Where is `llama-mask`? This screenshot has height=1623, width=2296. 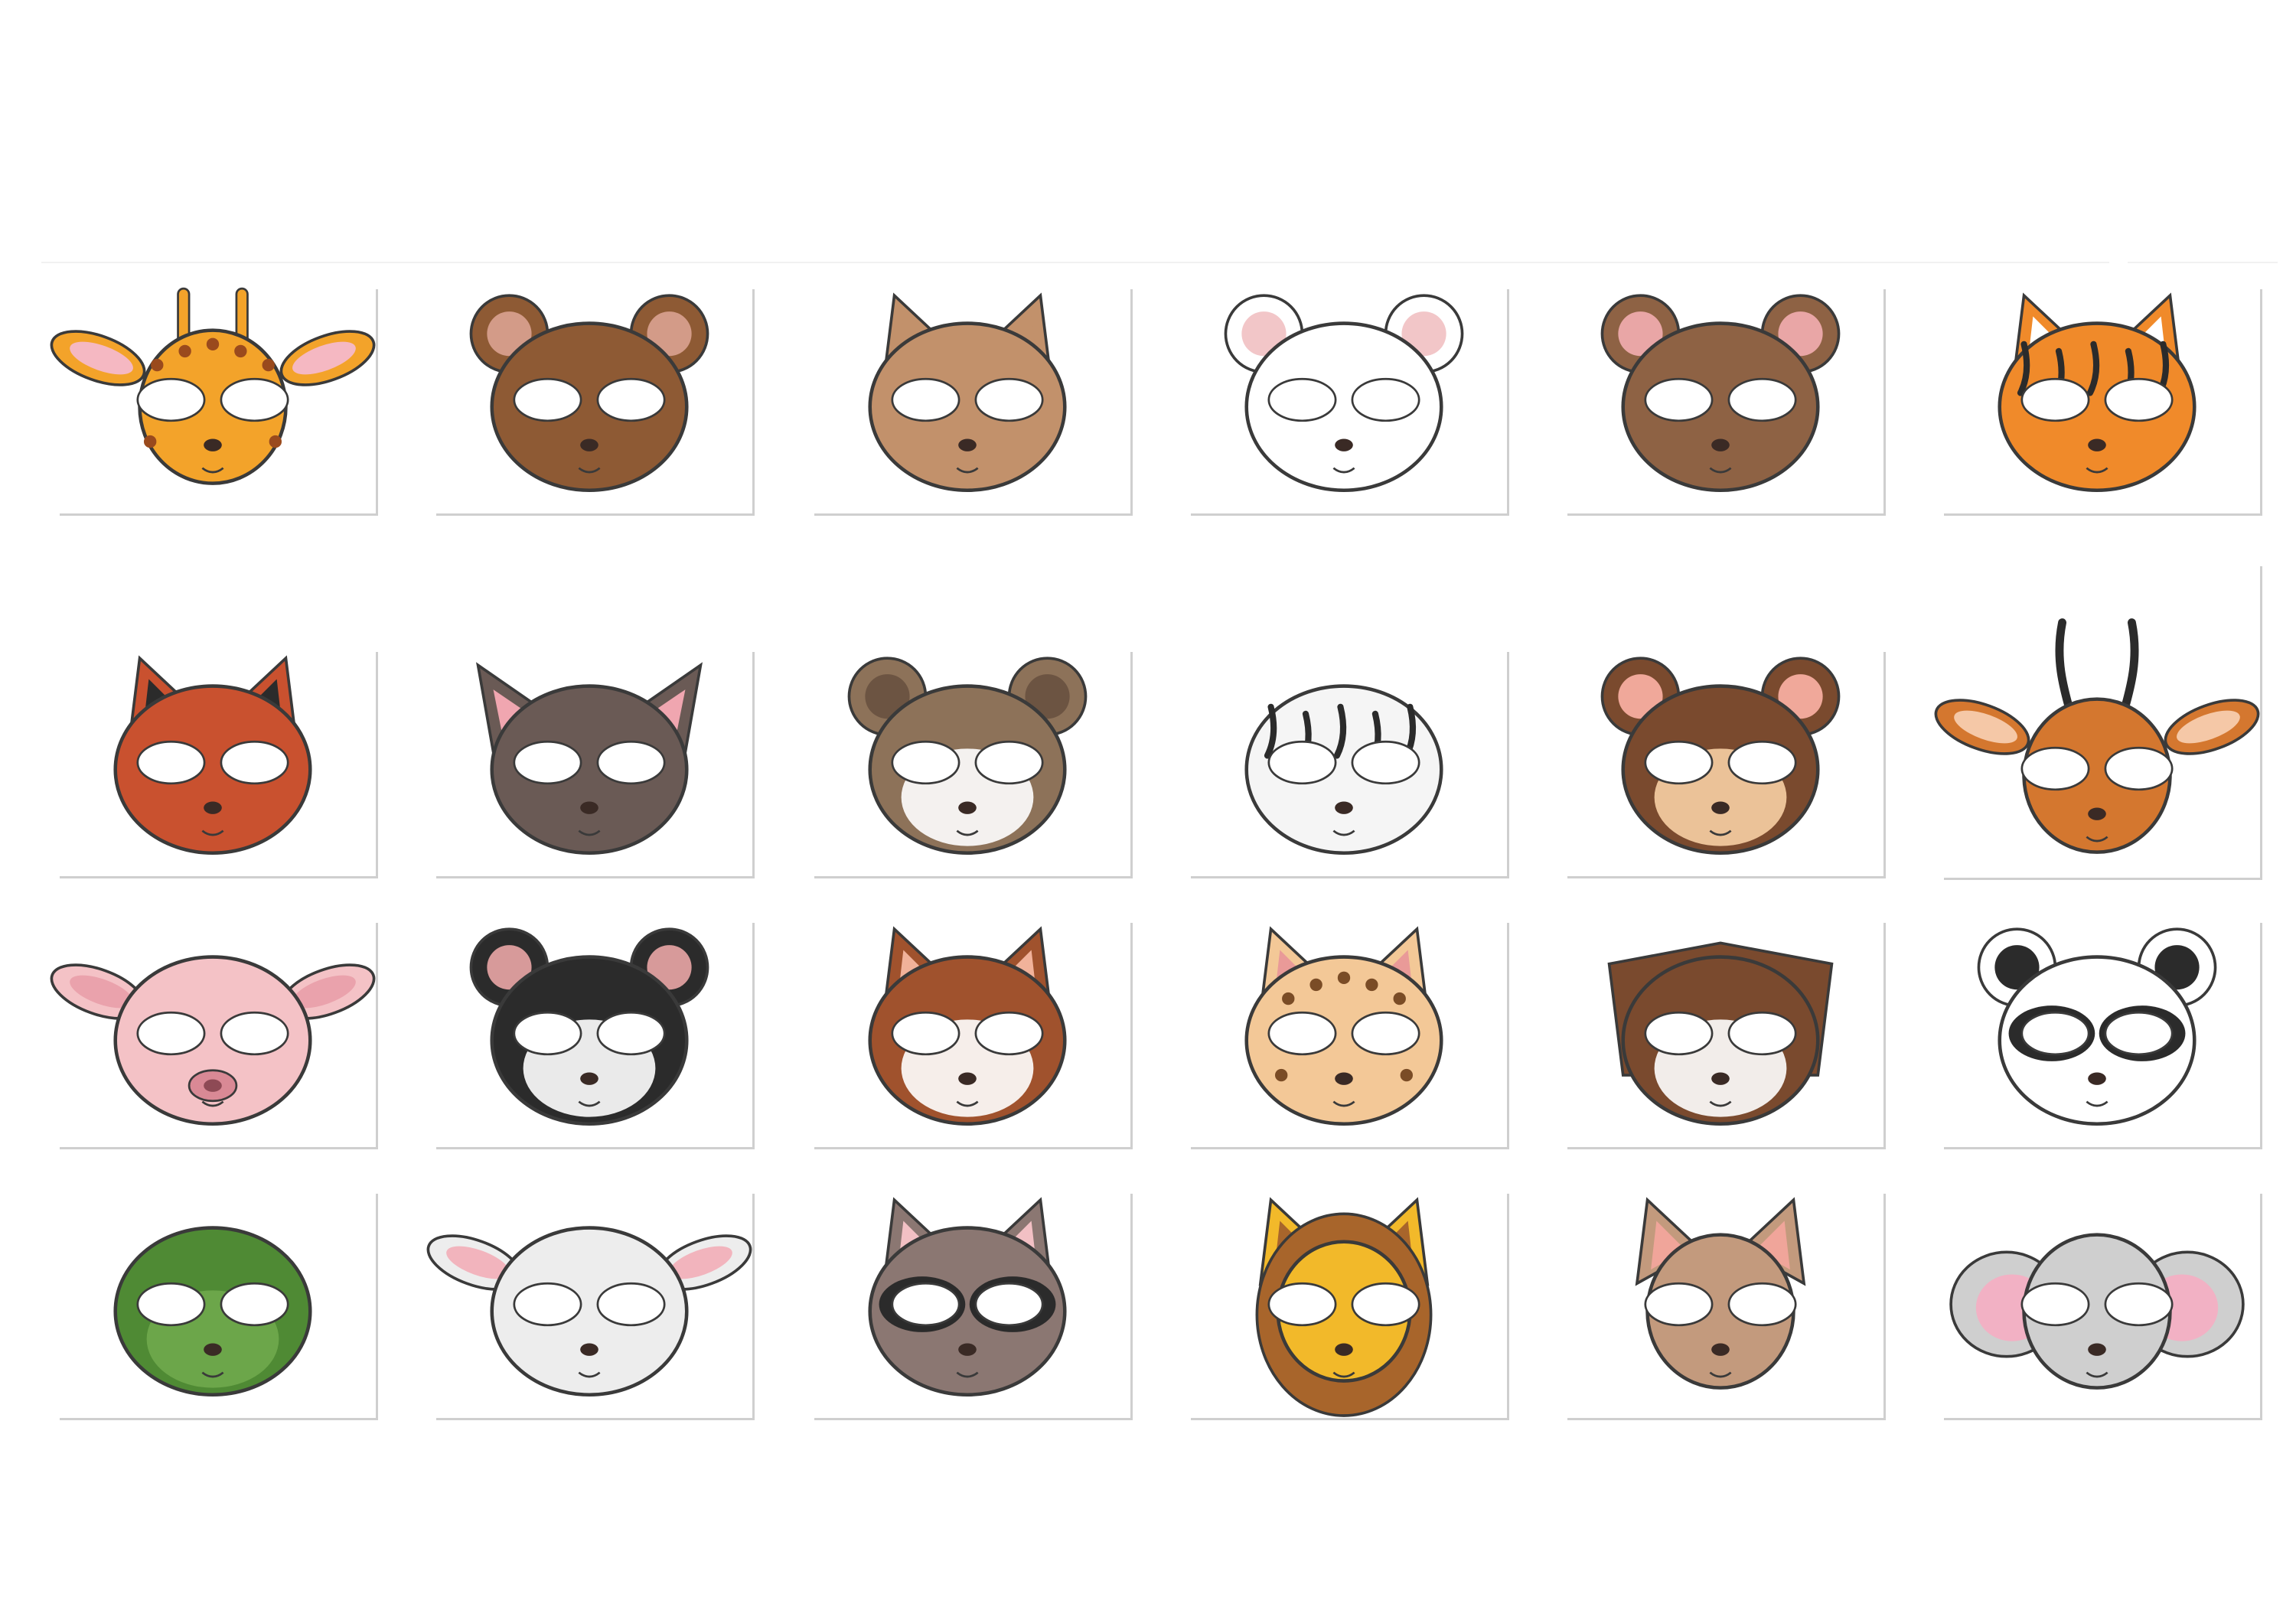
llama-mask is located at coordinates (967, 392).